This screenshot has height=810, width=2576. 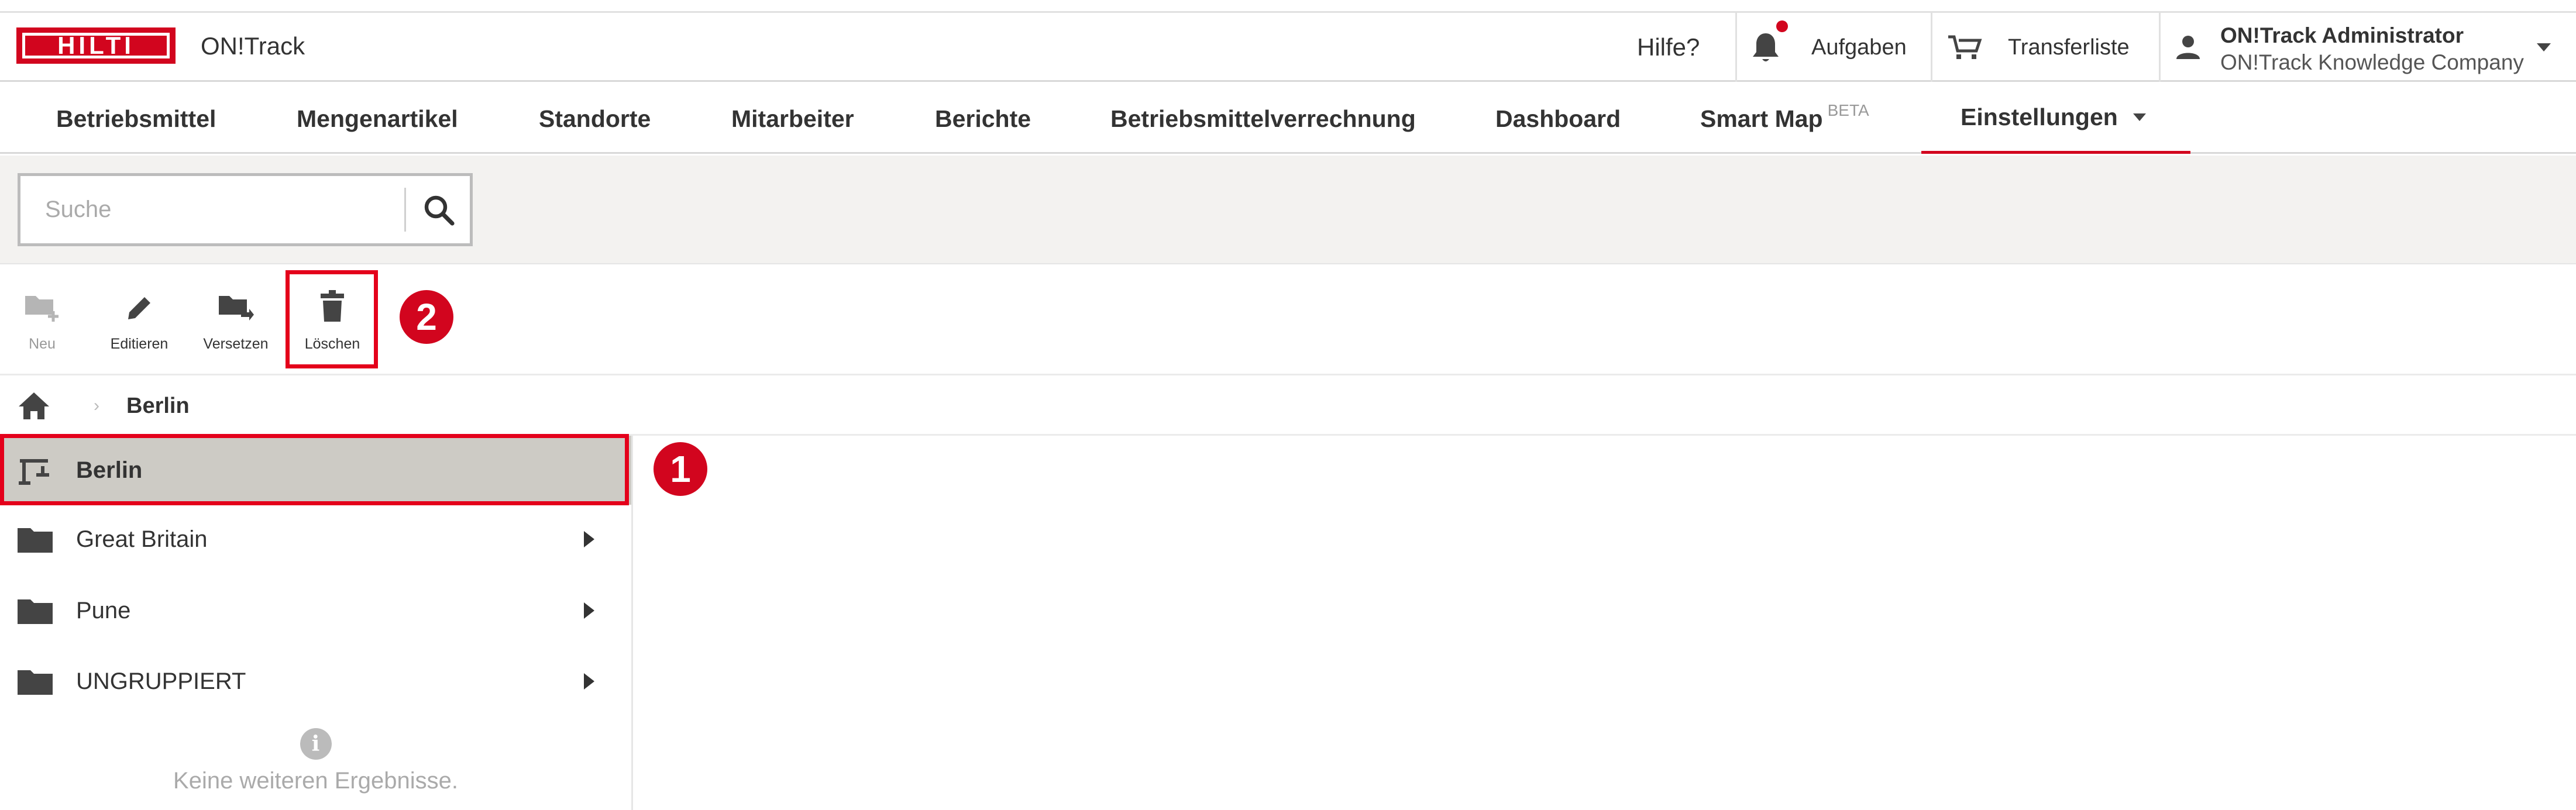 I want to click on search-input, so click(x=212, y=209).